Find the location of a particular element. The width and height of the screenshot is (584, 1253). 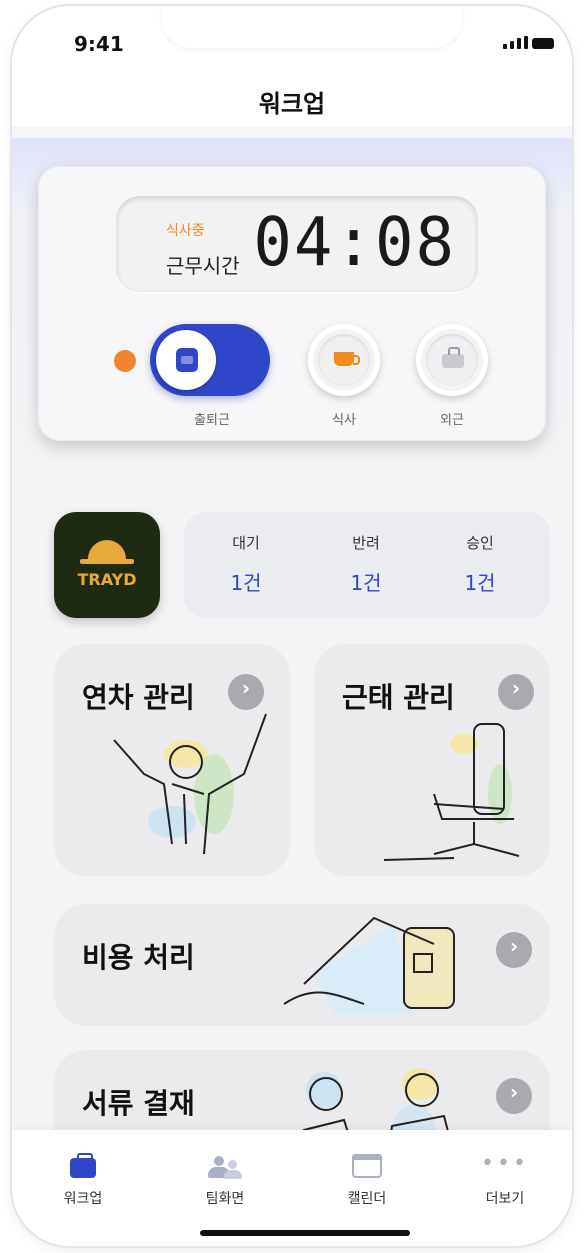

attendance-management-card: 근태 관리 › is located at coordinates (432, 760).